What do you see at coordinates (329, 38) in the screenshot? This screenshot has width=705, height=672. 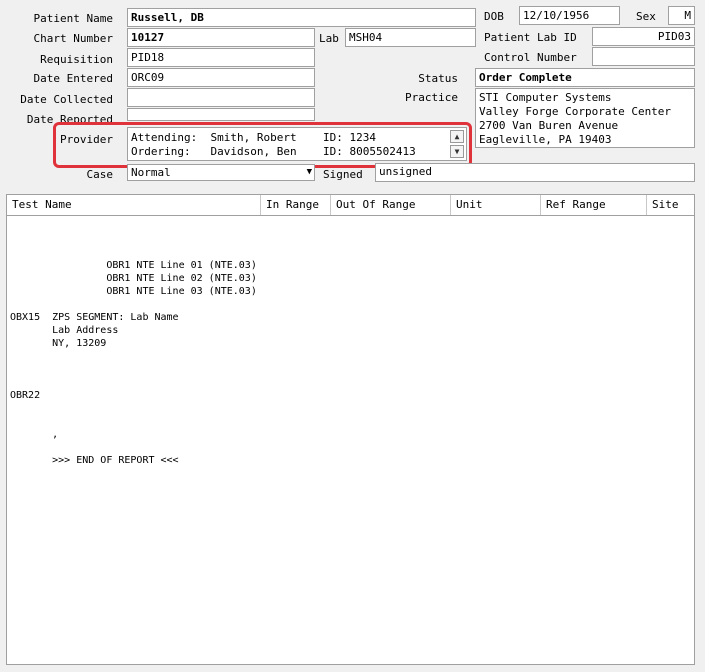 I see `lab-label: Lab` at bounding box center [329, 38].